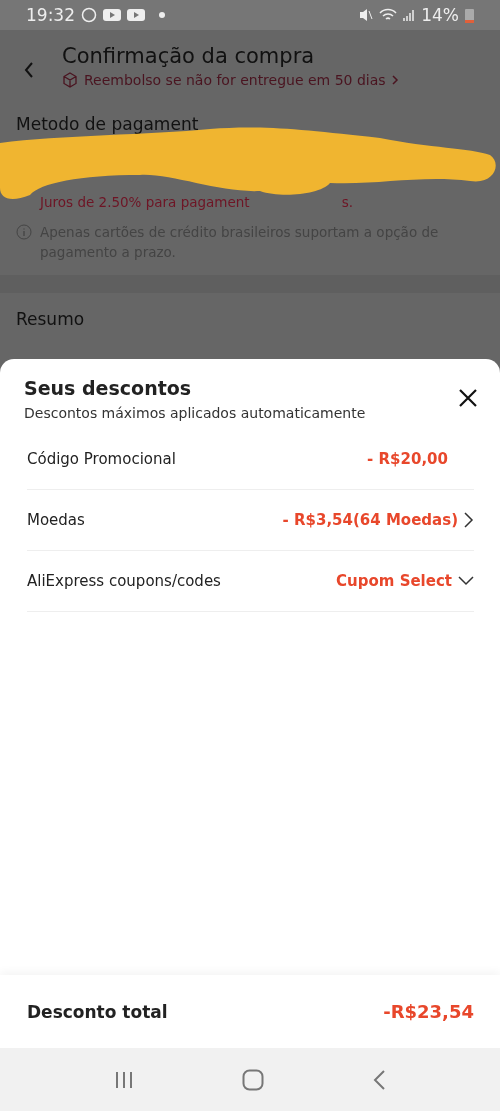  Describe the element at coordinates (97, 1011) in the screenshot. I see `total-label: Desconto total` at that location.